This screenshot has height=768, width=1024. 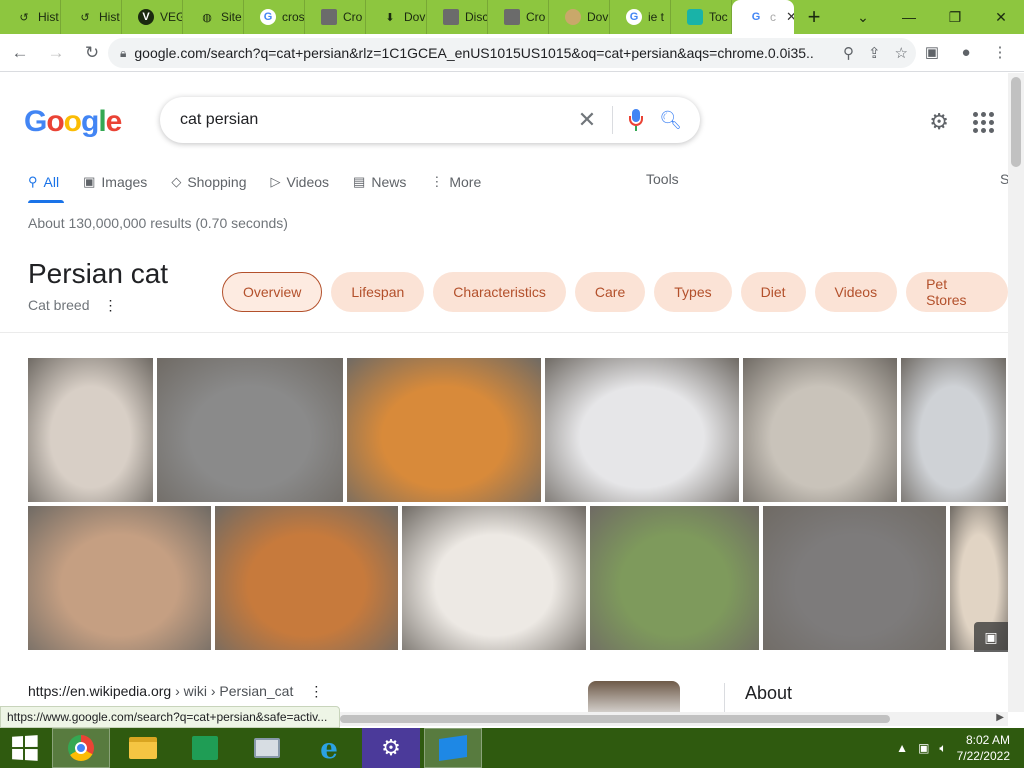 I want to click on image-result-silver-persian-sitting, so click(x=820, y=430).